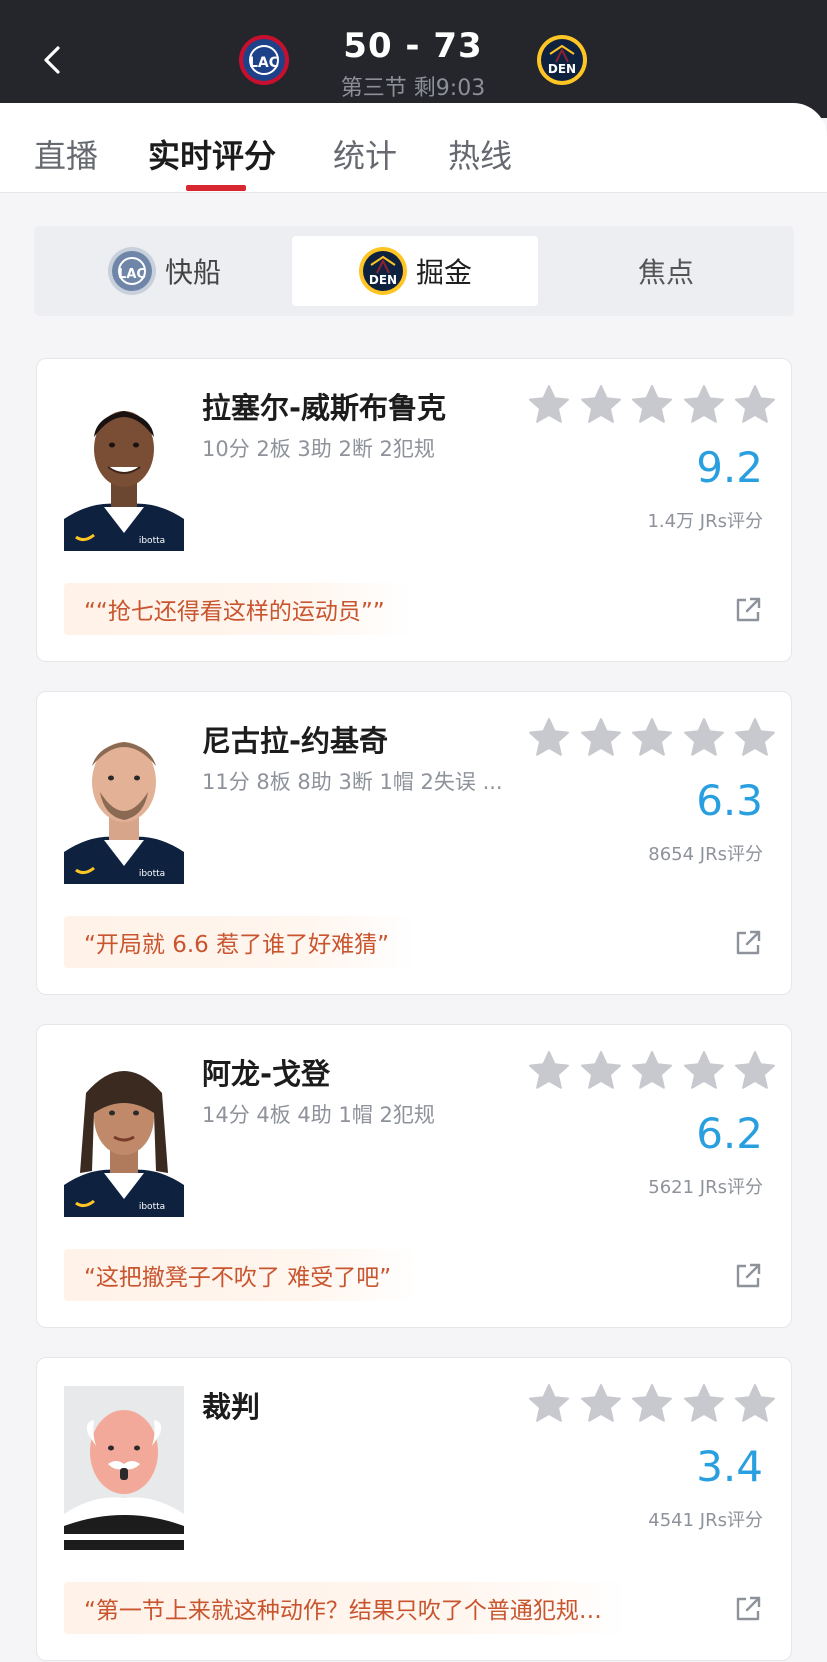  Describe the element at coordinates (562, 69) in the screenshot. I see `den-logo-text: DEN` at that location.